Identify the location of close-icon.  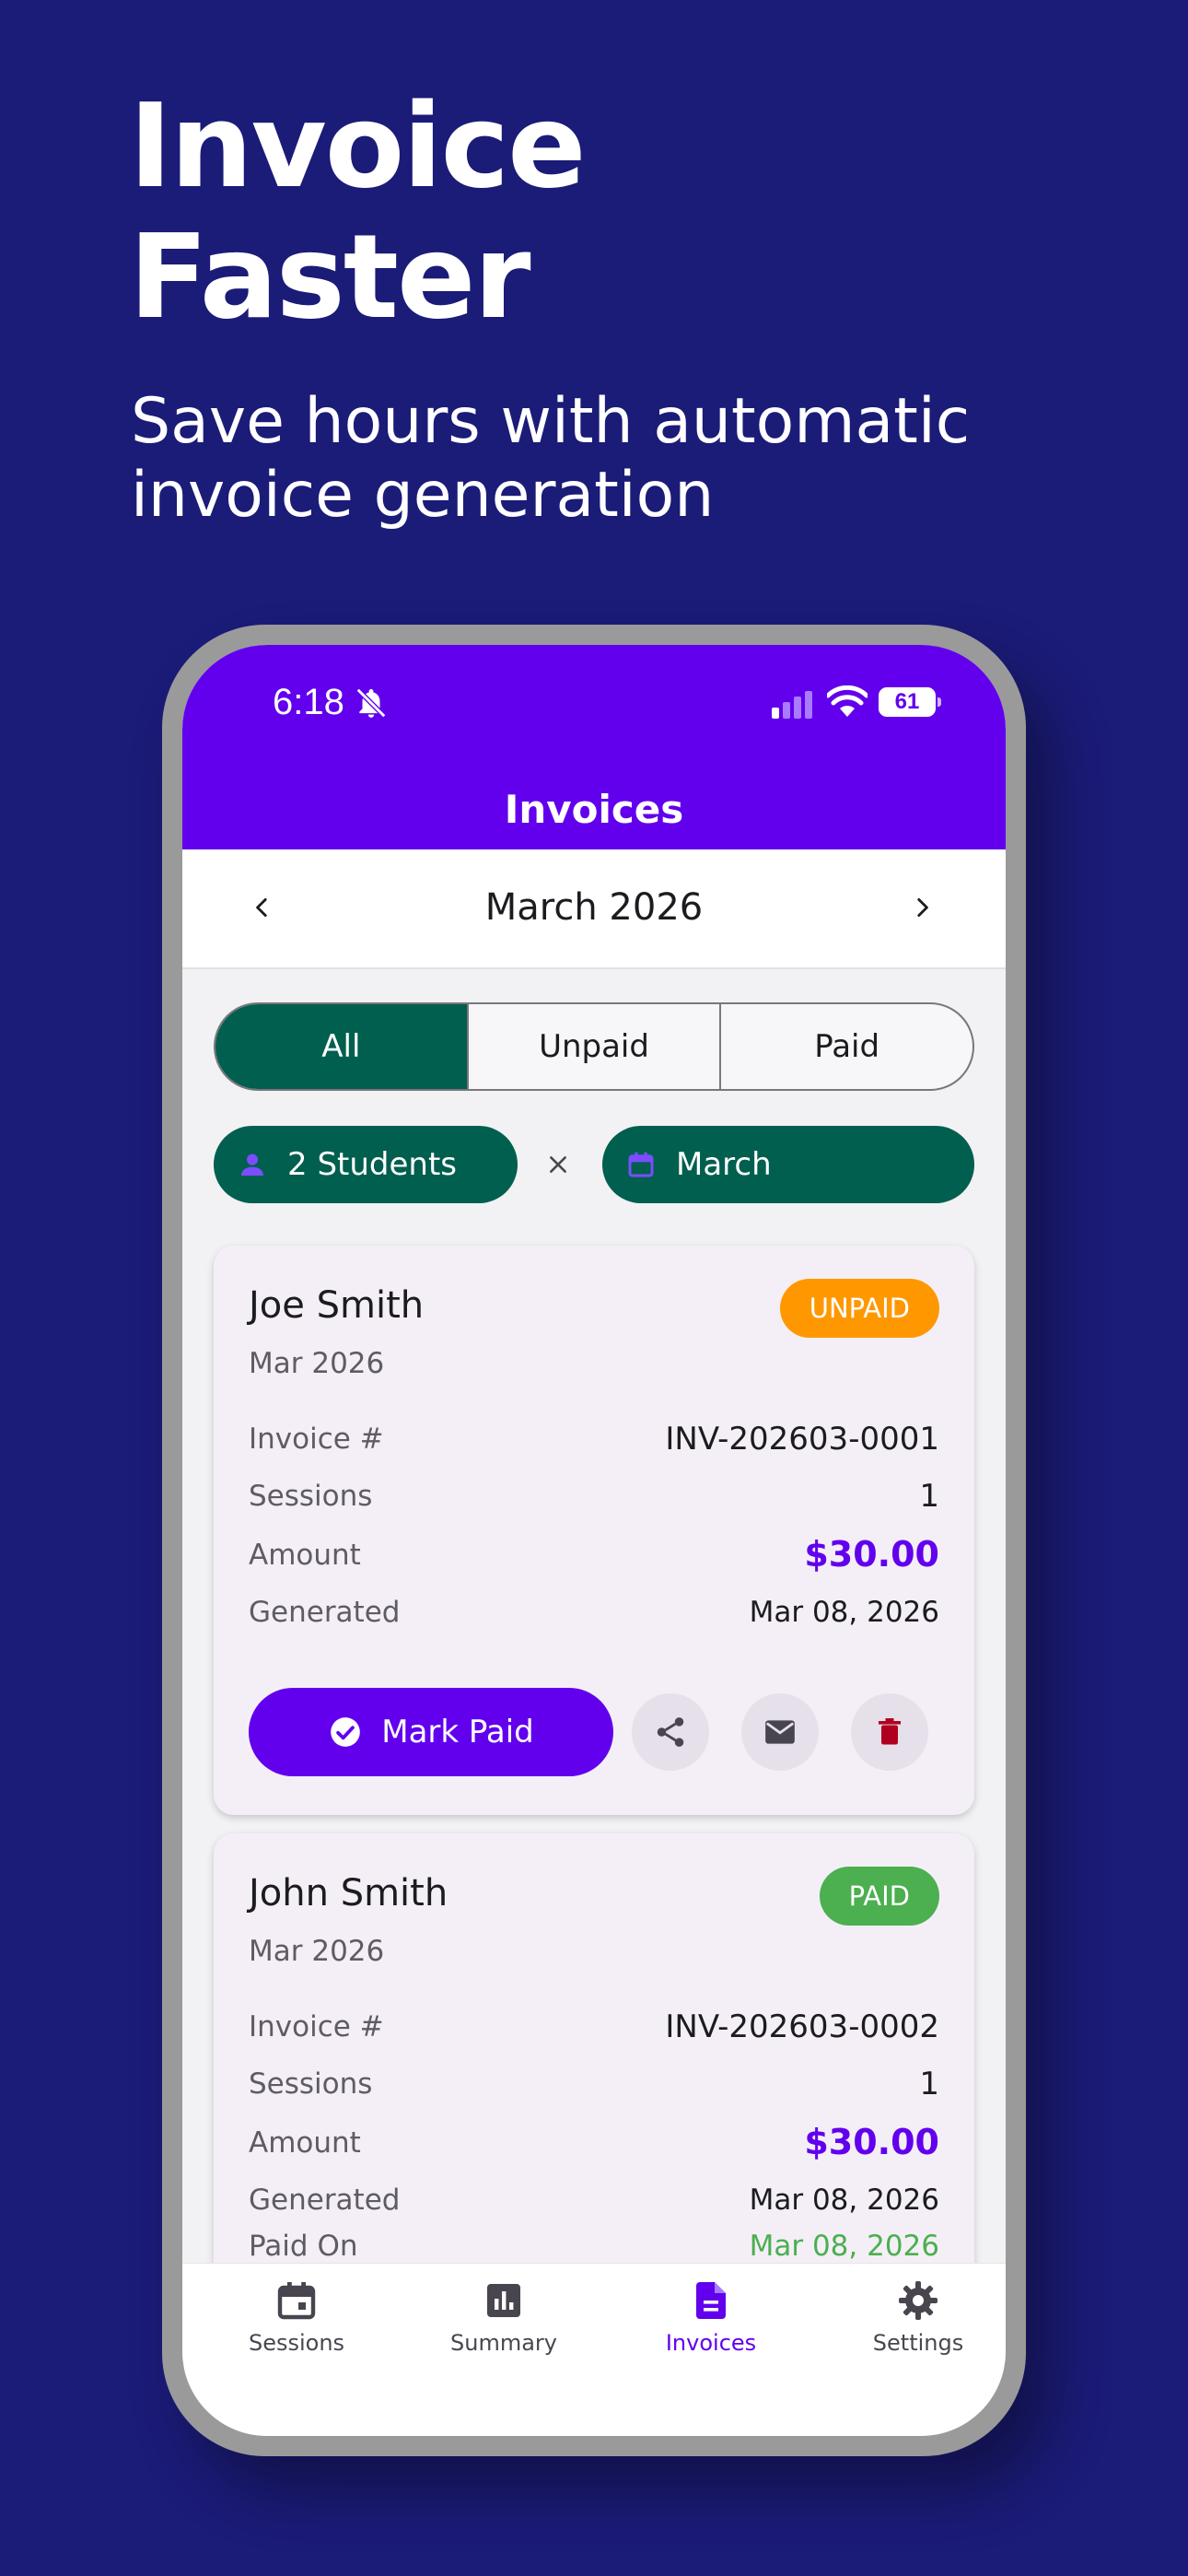
(558, 1164).